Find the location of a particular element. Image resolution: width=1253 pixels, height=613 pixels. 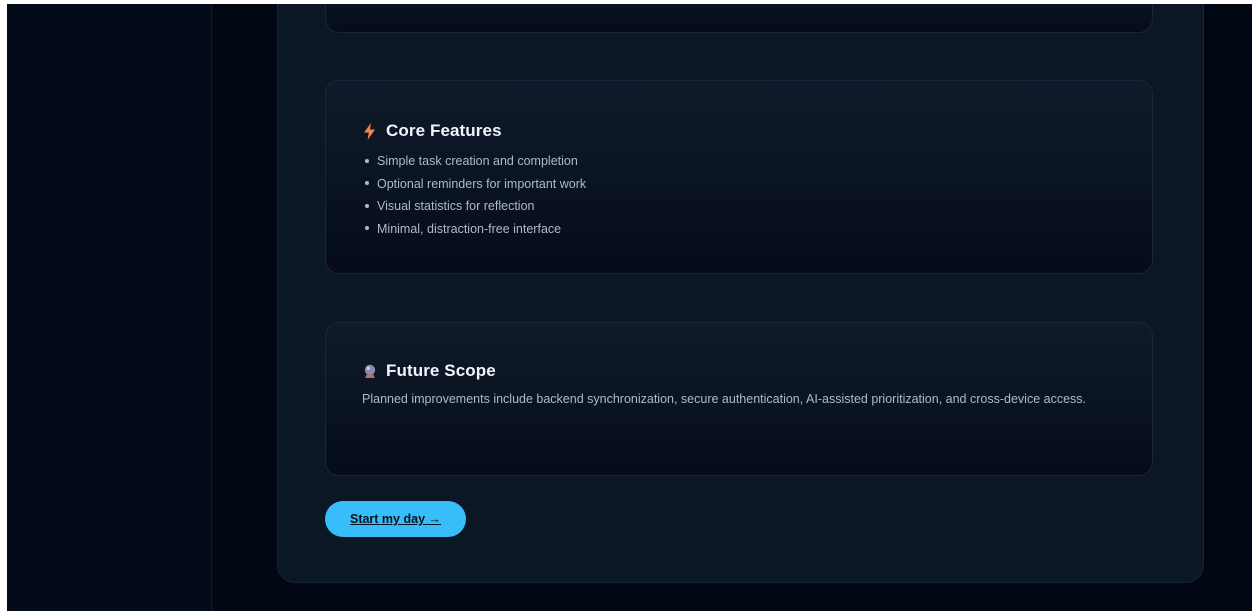

list-item: Visual statistics for reflection is located at coordinates (474, 206).